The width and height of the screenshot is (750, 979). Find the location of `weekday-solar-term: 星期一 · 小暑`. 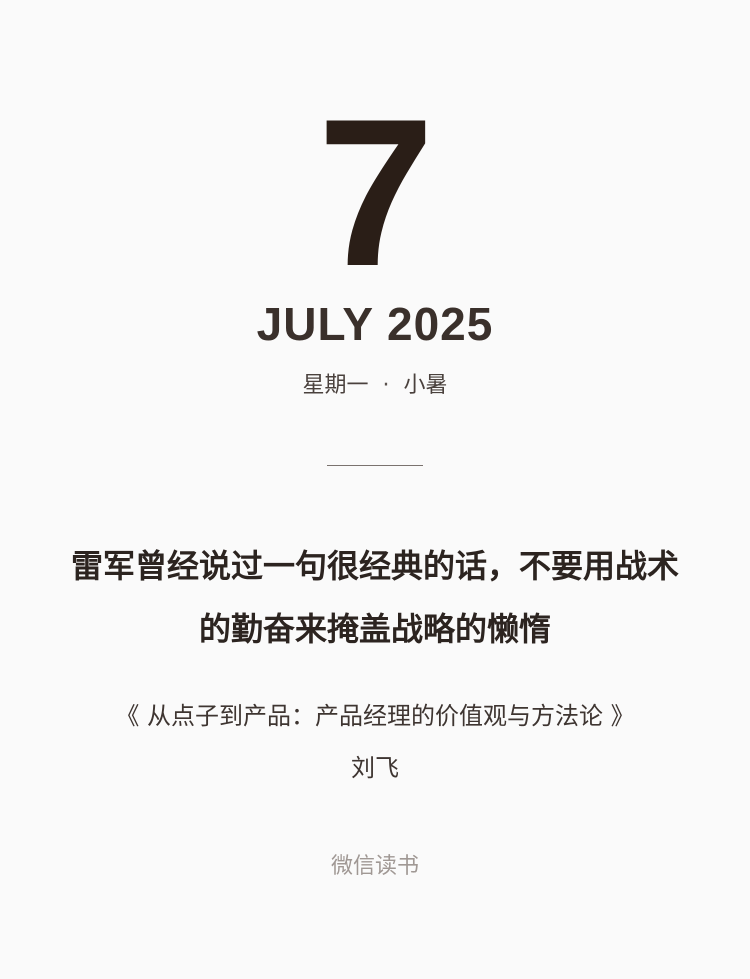

weekday-solar-term: 星期一 · 小暑 is located at coordinates (375, 386).